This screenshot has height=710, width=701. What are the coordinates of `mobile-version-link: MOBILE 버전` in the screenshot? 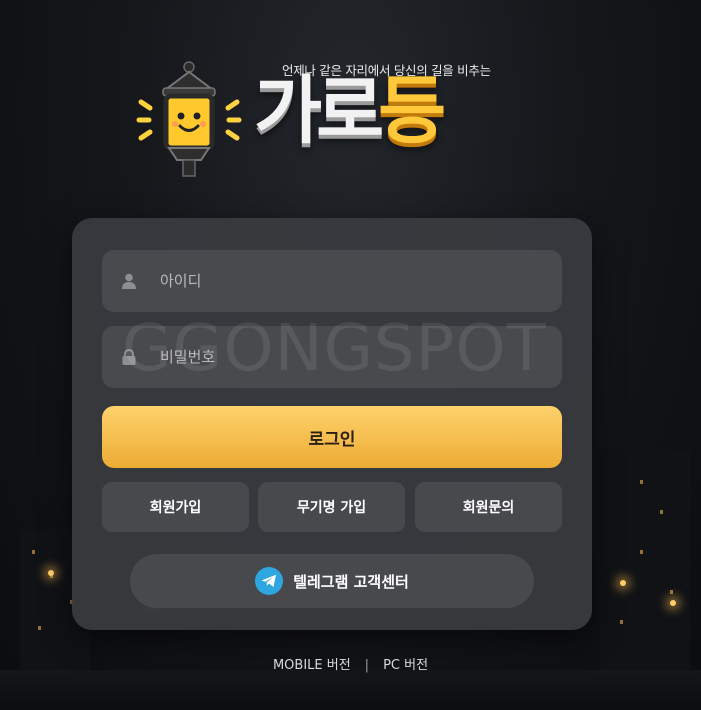 It's located at (312, 665).